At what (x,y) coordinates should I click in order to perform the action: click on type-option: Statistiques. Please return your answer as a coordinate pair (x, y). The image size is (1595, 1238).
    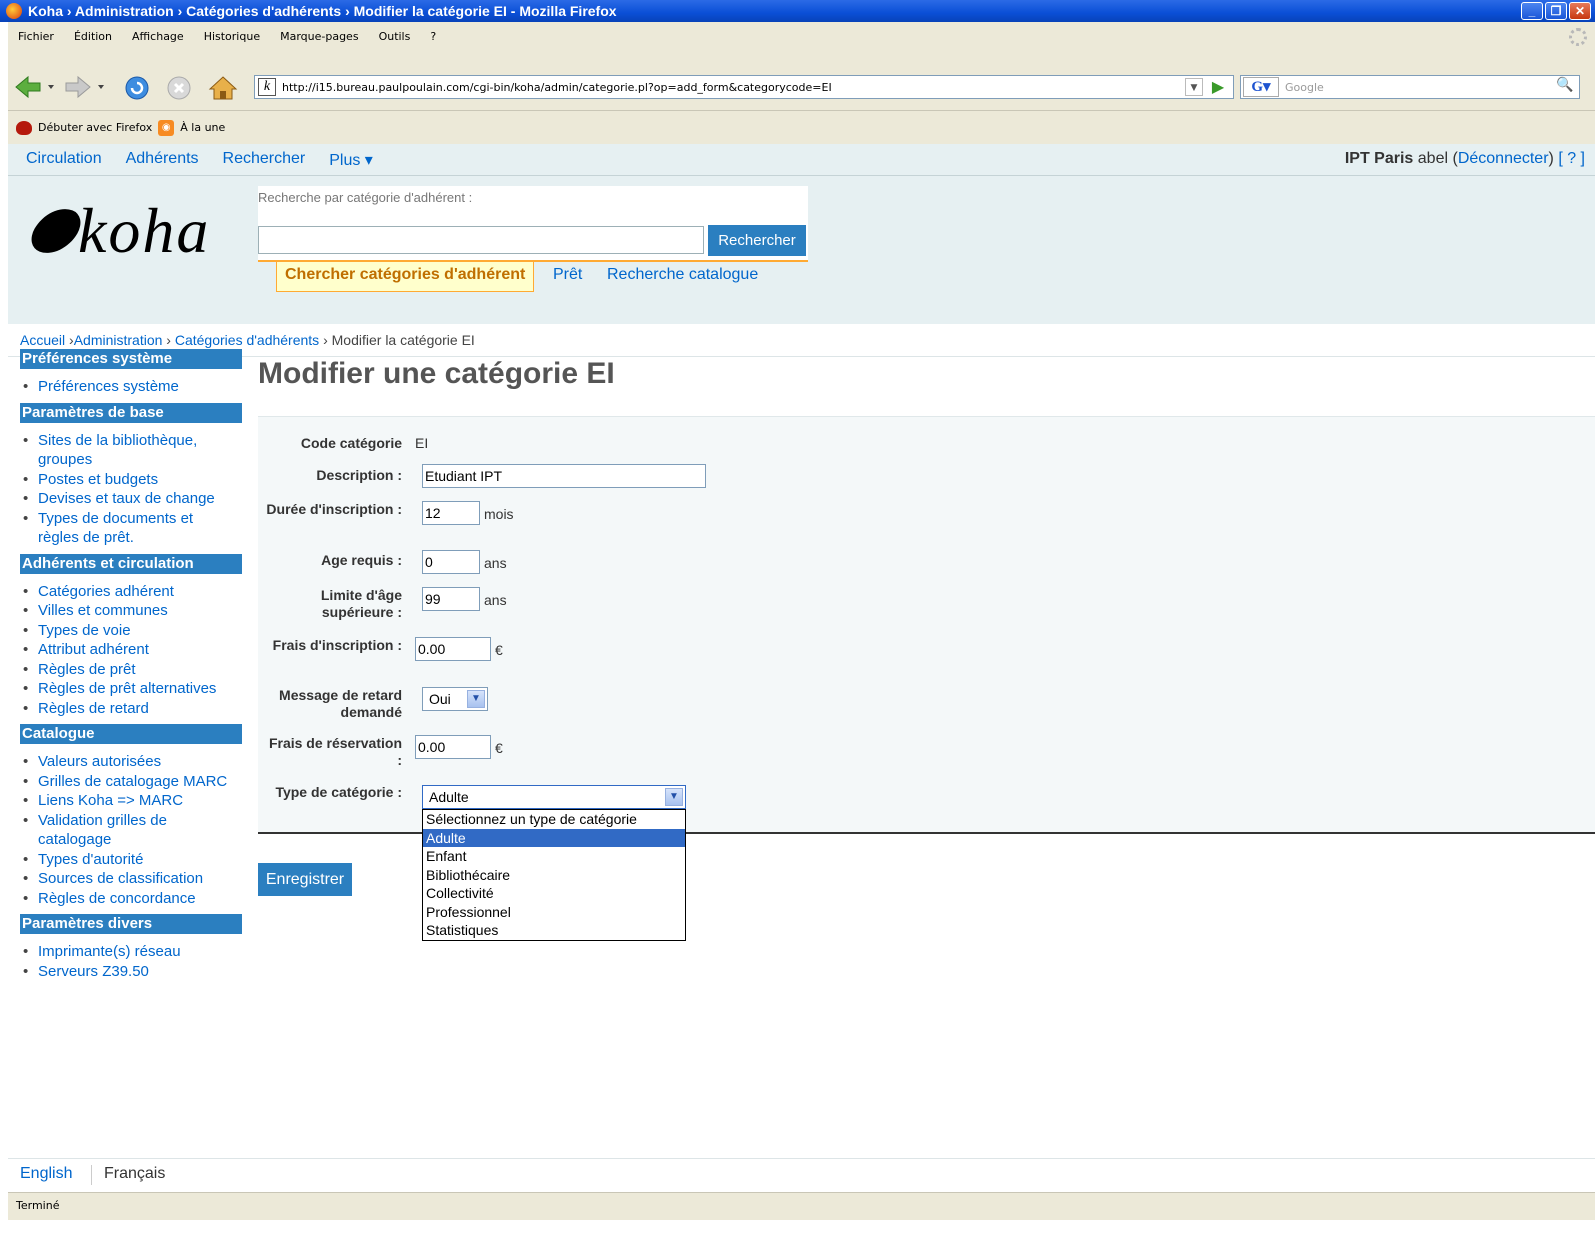
    Looking at the image, I should click on (554, 930).